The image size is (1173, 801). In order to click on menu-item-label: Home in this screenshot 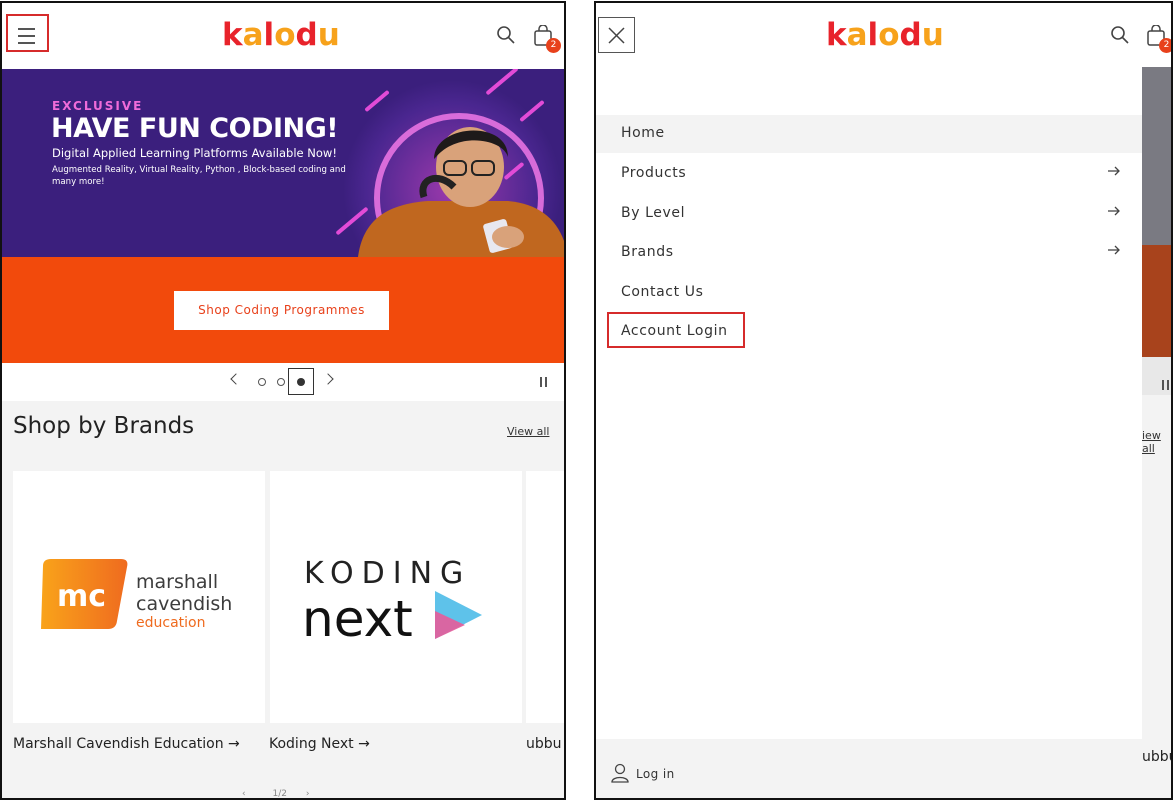, I will do `click(643, 133)`.